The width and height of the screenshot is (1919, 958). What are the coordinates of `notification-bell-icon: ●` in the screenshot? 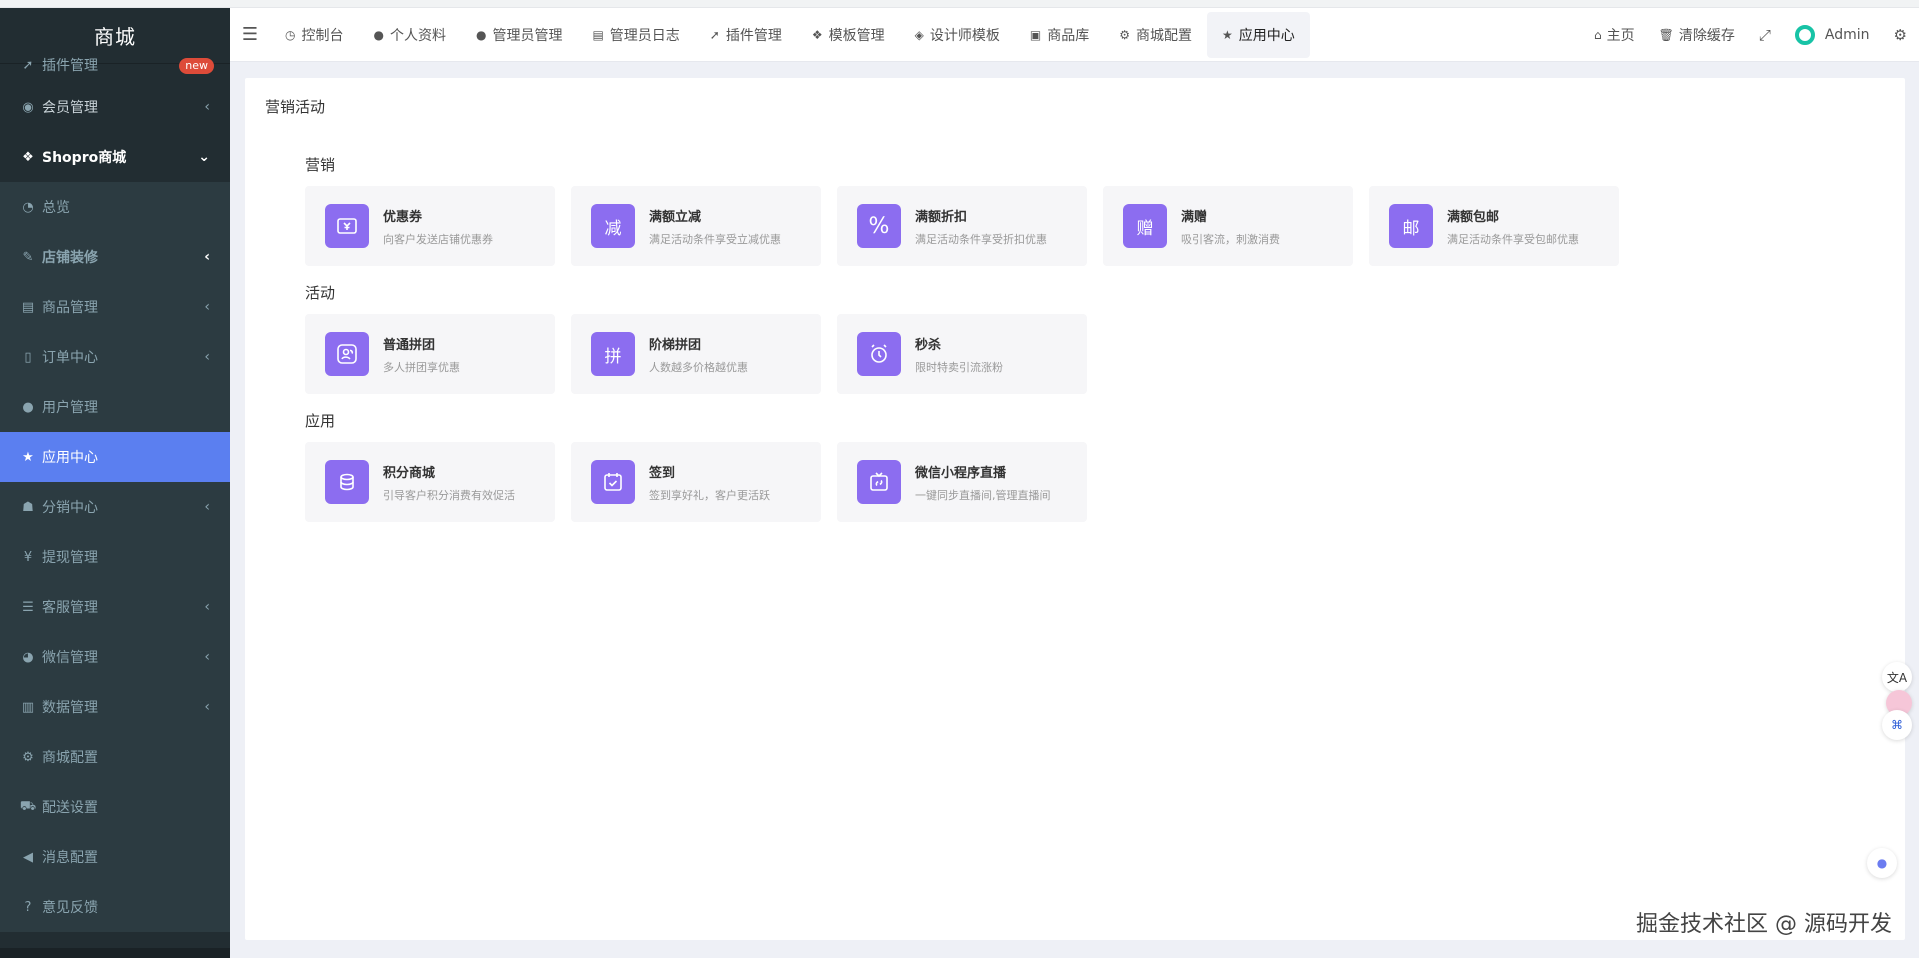 It's located at (1882, 863).